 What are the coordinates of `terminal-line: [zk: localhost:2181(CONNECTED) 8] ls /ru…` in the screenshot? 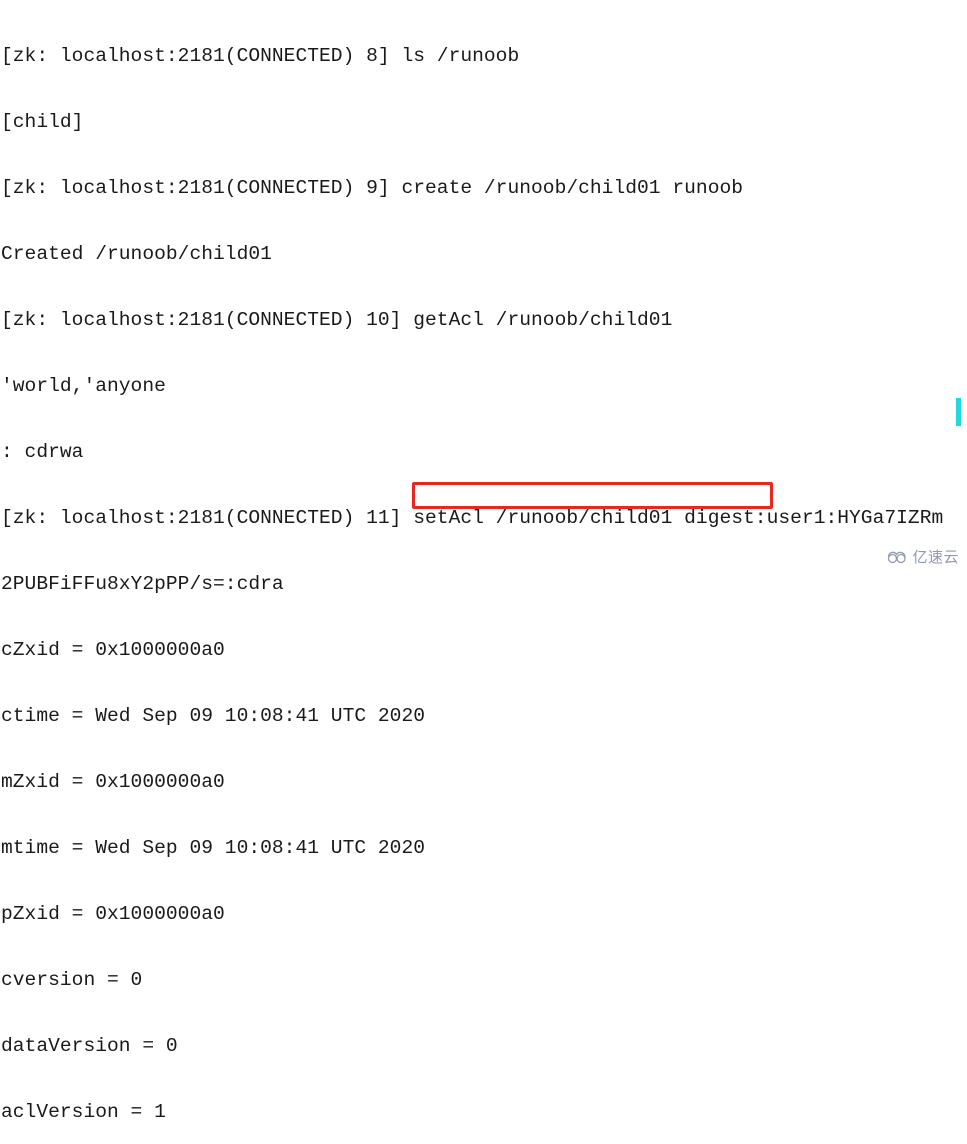 It's located at (260, 56).